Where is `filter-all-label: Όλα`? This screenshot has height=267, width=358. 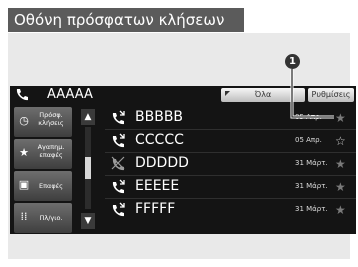
filter-all-label: Όλα is located at coordinates (263, 94).